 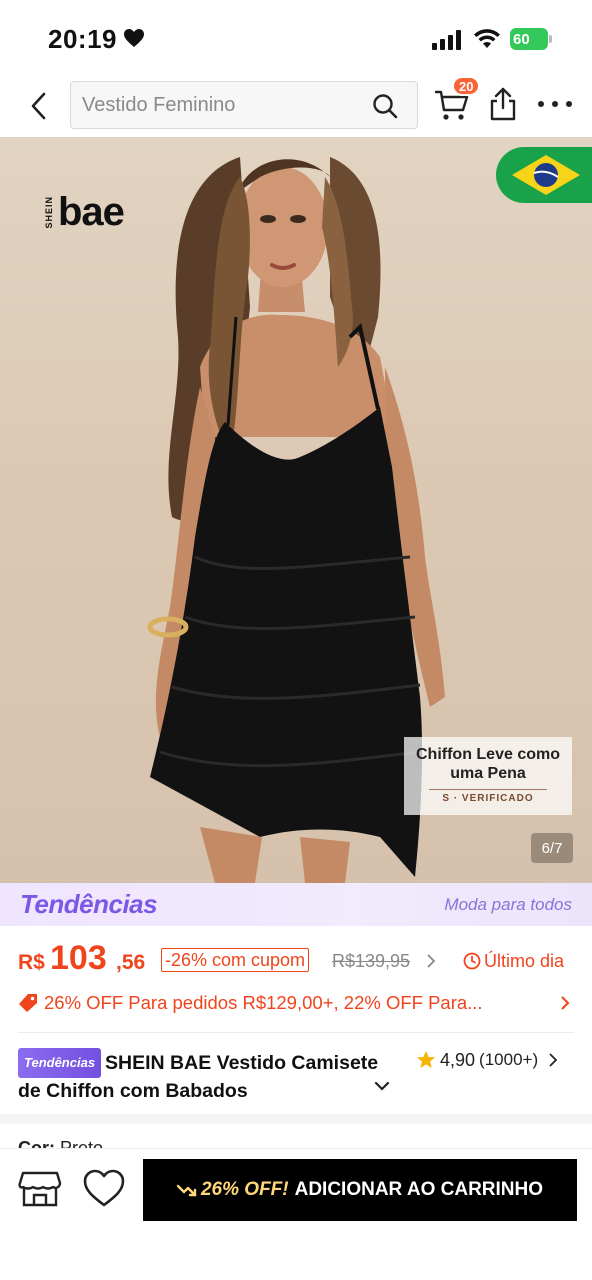 What do you see at coordinates (488, 798) in the screenshot?
I see `verified-label: S · VERIFICADO` at bounding box center [488, 798].